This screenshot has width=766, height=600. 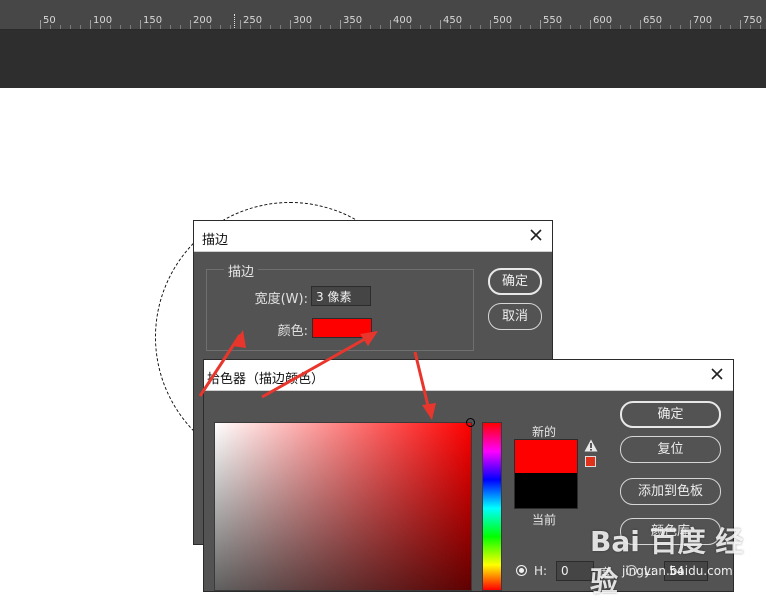 What do you see at coordinates (603, 20) in the screenshot?
I see `ruler-label: 600` at bounding box center [603, 20].